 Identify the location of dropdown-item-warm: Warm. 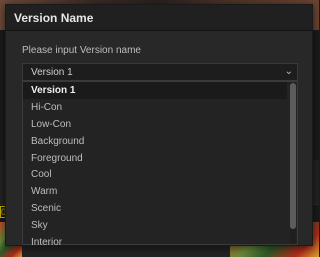
(155, 191).